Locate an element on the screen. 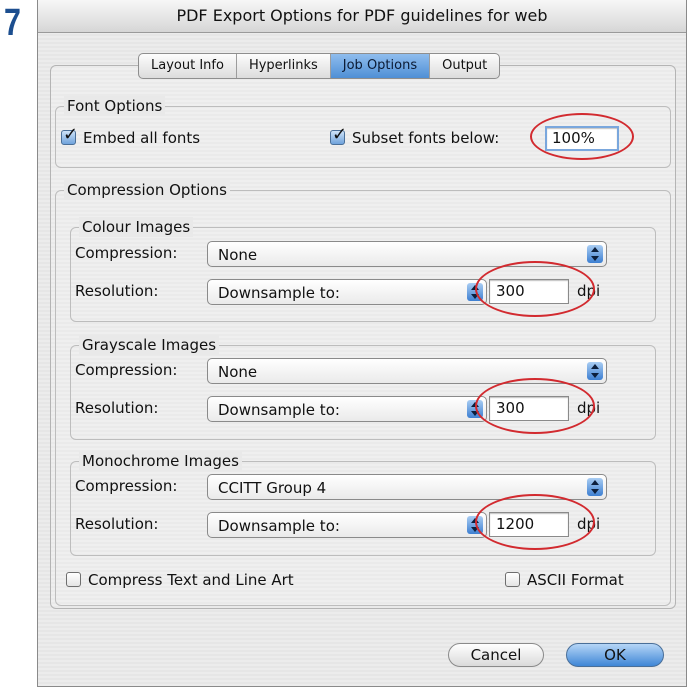 This screenshot has height=687, width=694. monochrome-compression-label: Compression: is located at coordinates (126, 486).